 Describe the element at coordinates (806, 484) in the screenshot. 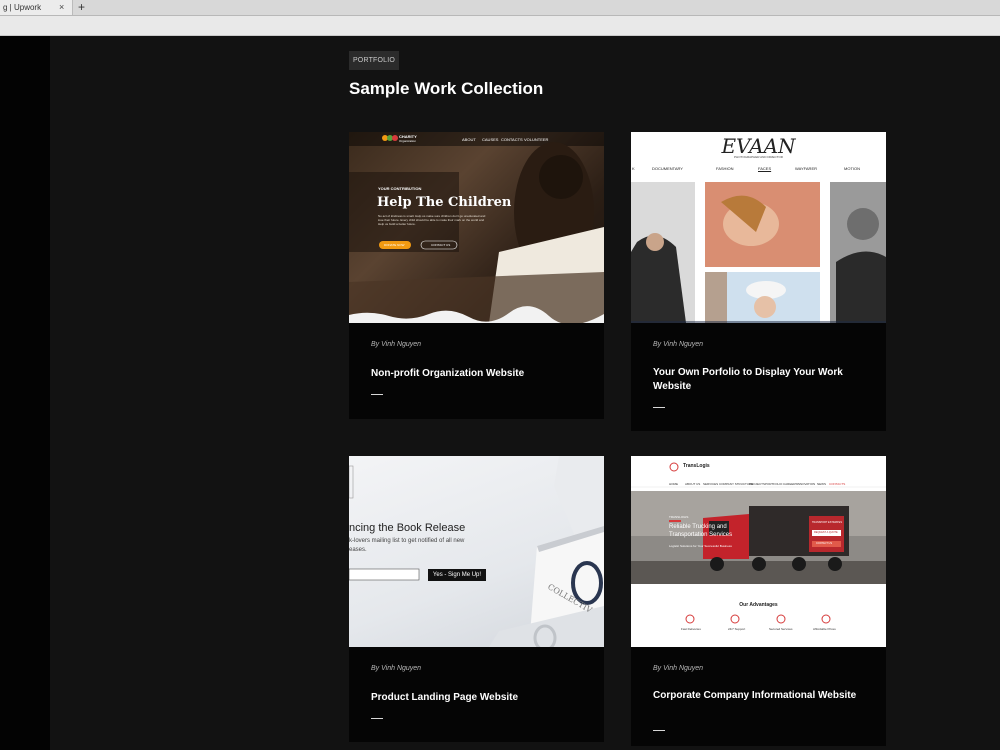

I see `thumb-nav-item: INNOVATION` at that location.